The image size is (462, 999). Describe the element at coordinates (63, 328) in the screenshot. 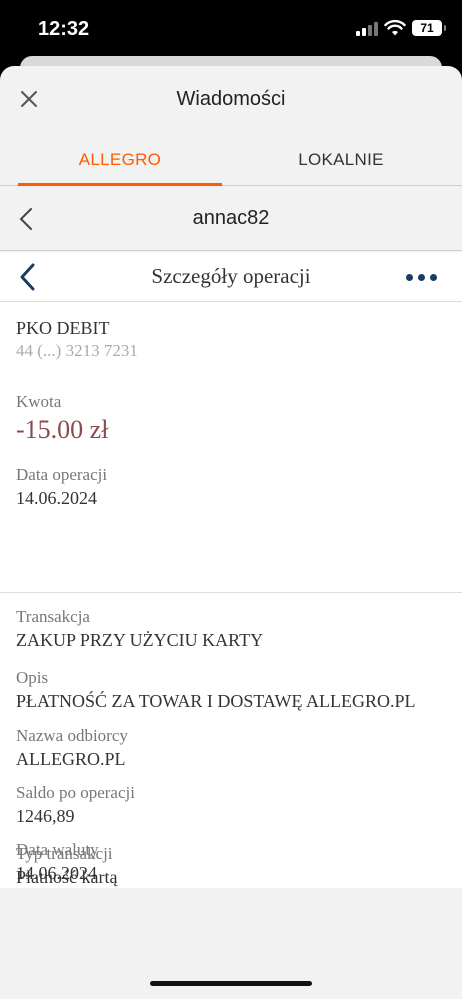

I see `card-name: PKO DEBIT` at that location.